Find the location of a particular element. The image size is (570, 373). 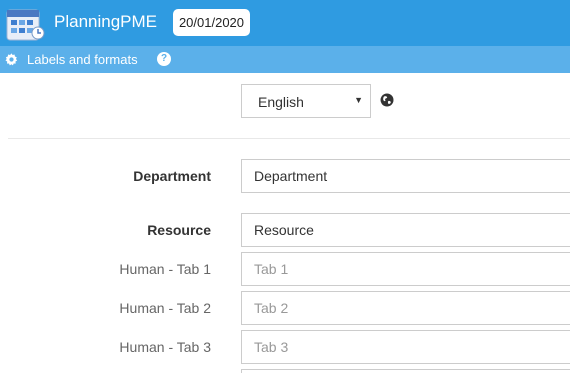

planningpme-logo-icon is located at coordinates (25, 25).